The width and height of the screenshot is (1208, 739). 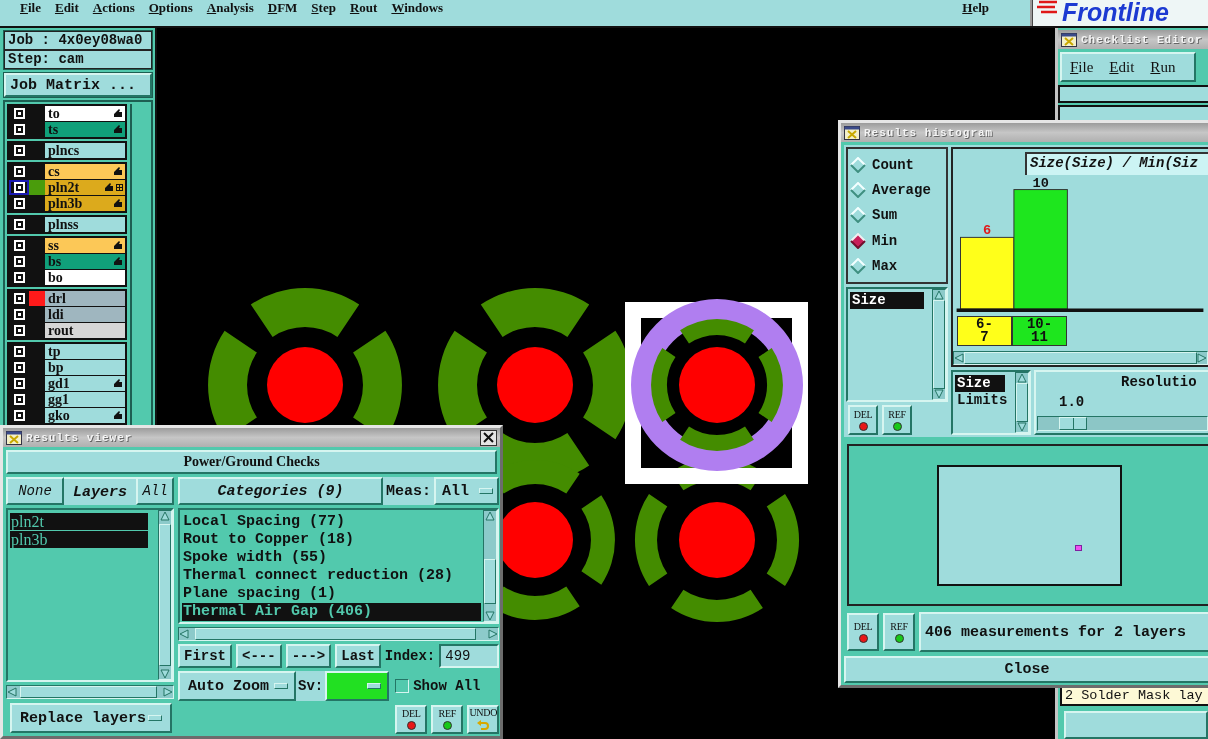 What do you see at coordinates (282, 8) in the screenshot?
I see `menu-item: DFM` at bounding box center [282, 8].